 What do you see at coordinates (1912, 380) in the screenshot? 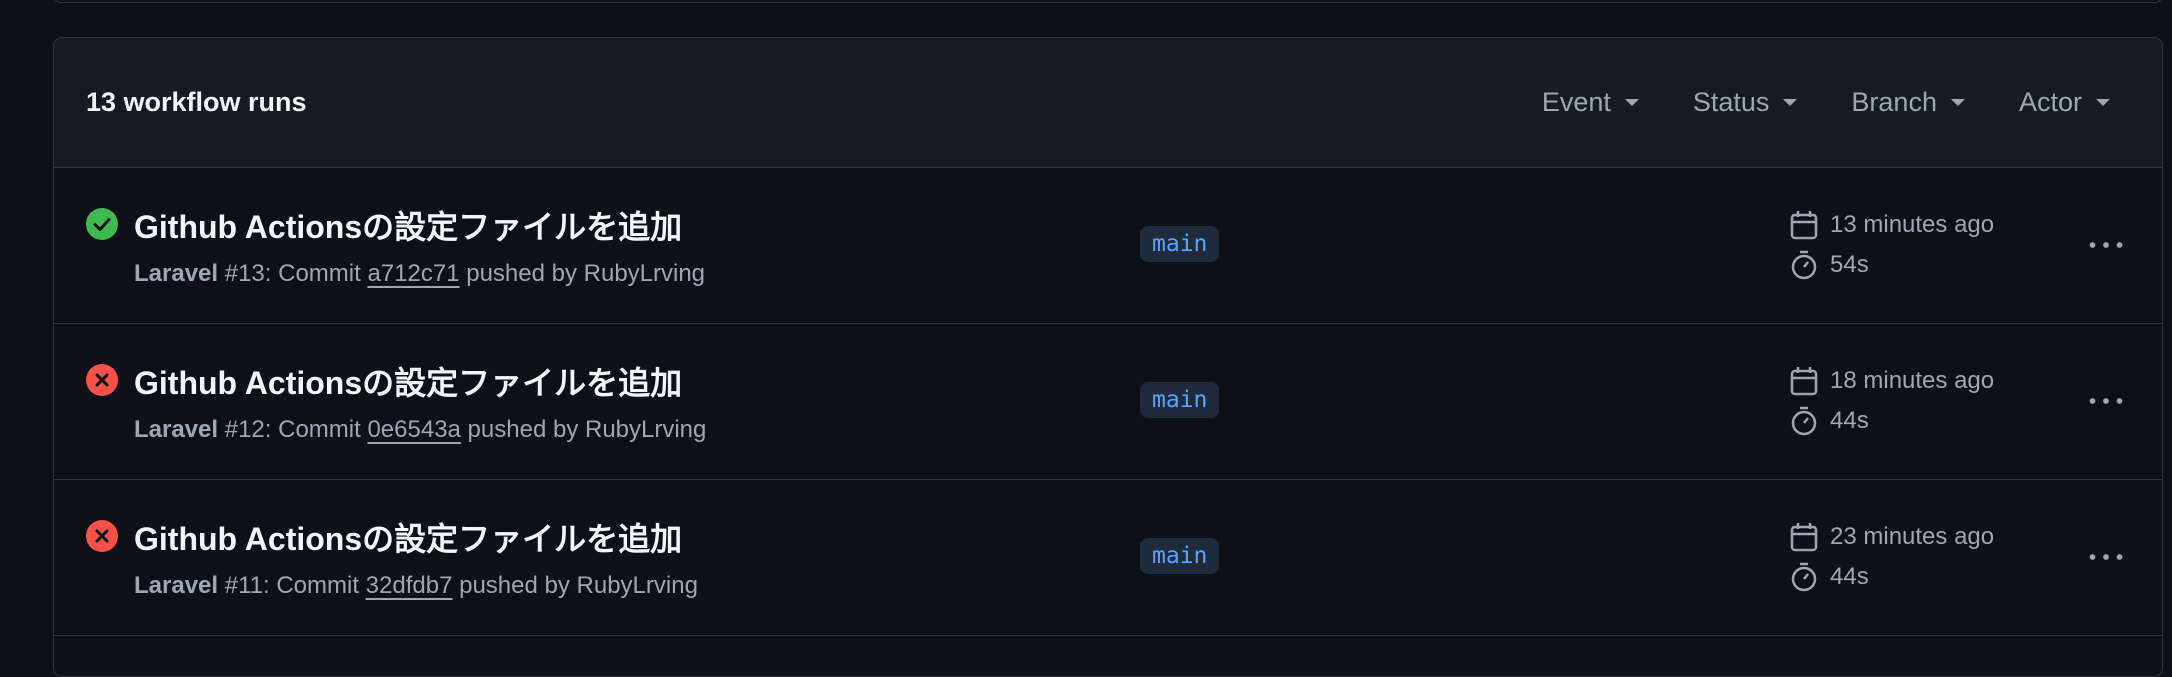
I see `run-time-ago: 18 minutes ago` at bounding box center [1912, 380].